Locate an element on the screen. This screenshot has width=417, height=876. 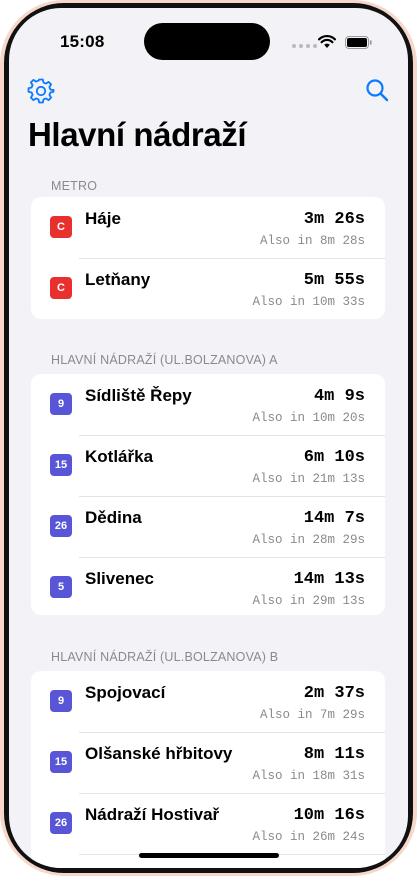
next-departure-time: 2m 37s is located at coordinates (334, 693).